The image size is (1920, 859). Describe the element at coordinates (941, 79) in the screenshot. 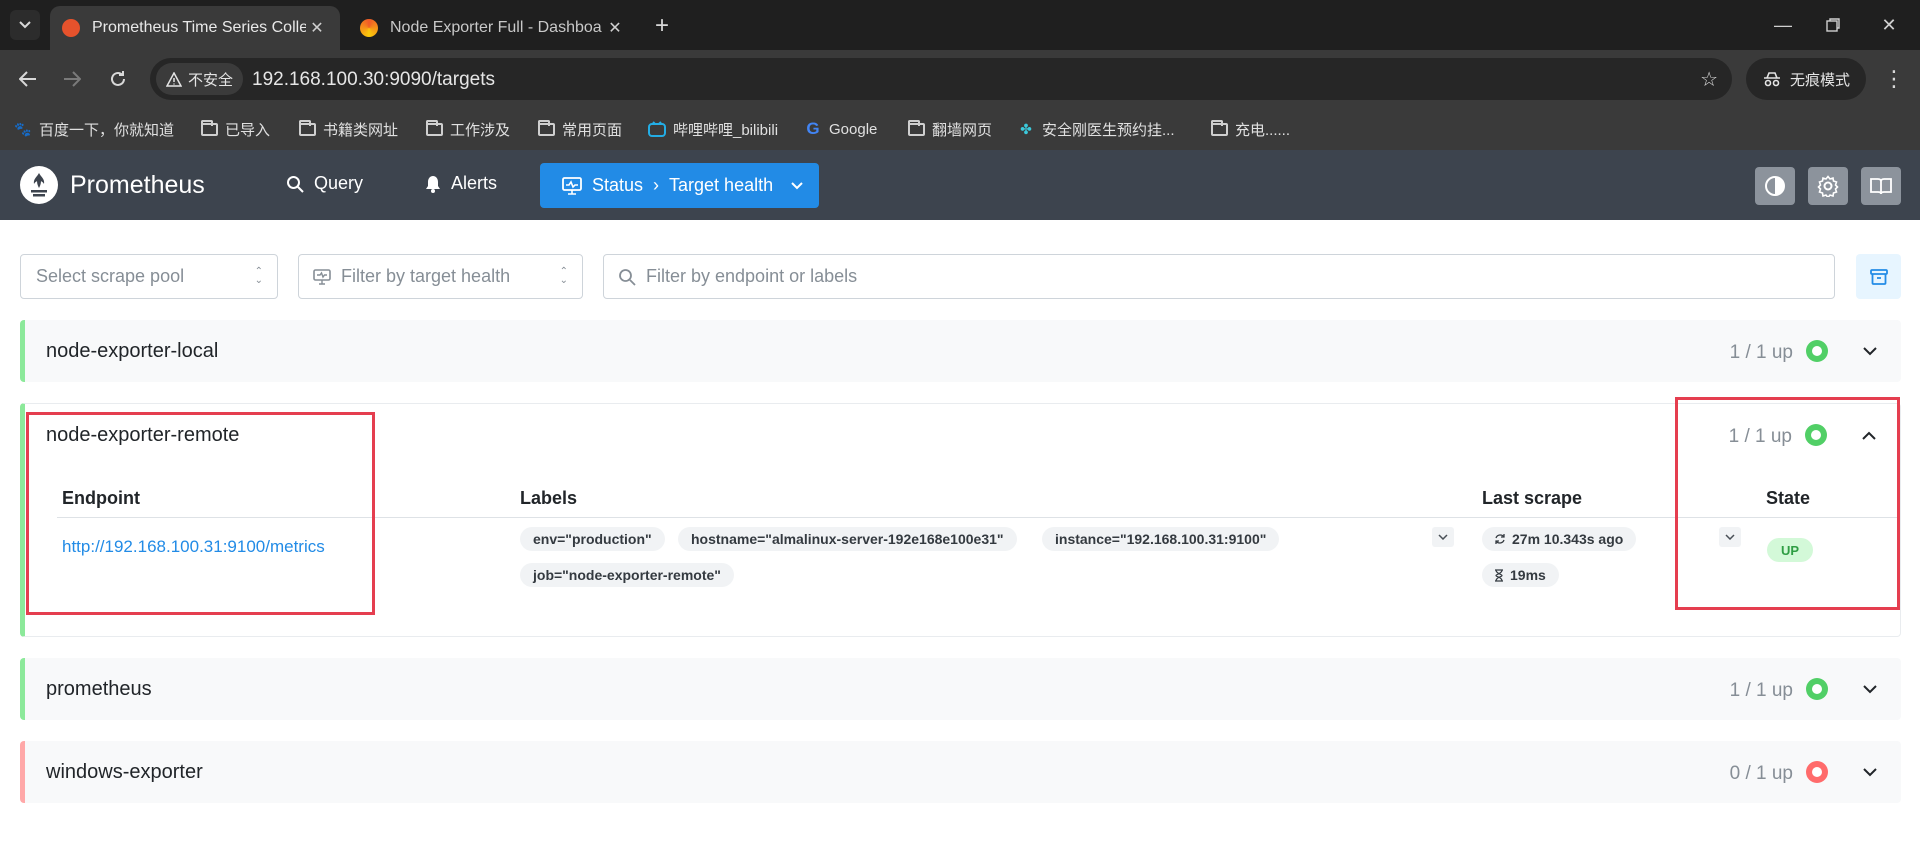

I see `address-bar: 不安全 192.168.100.30:9090/targets ☆` at that location.